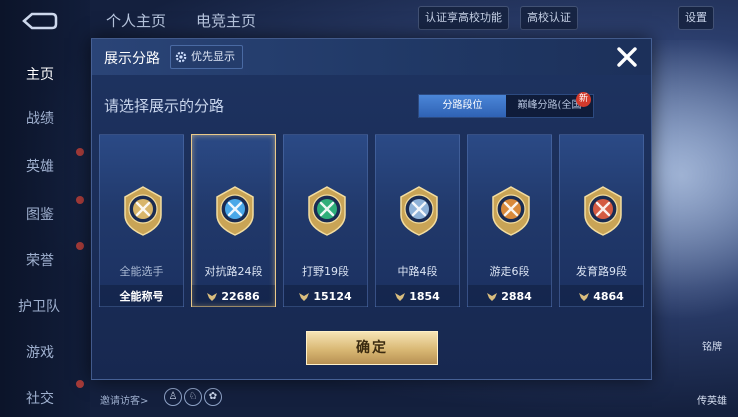 The image size is (738, 417). I want to click on farm-lane-badge-icon, so click(603, 211).